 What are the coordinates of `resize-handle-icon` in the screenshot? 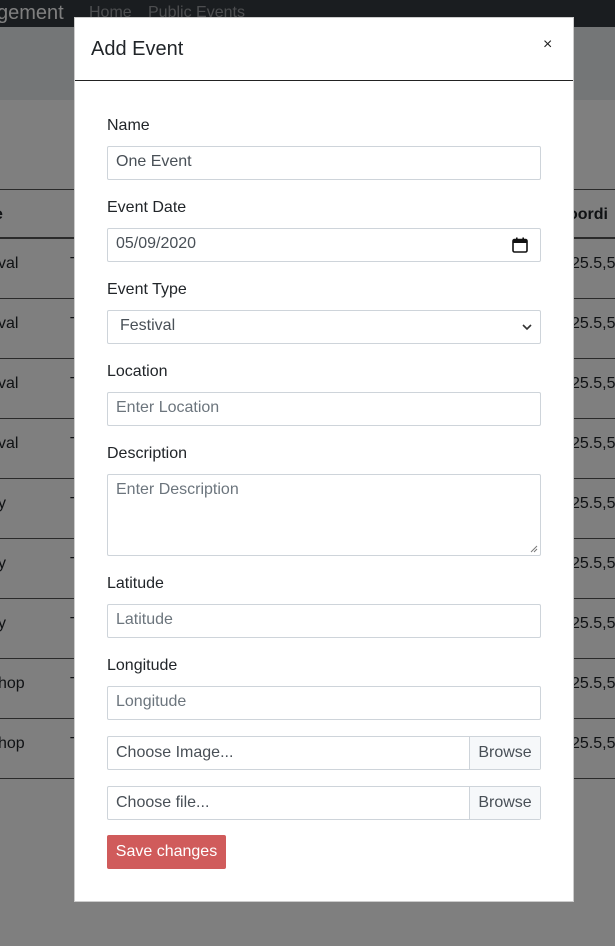 It's located at (534, 549).